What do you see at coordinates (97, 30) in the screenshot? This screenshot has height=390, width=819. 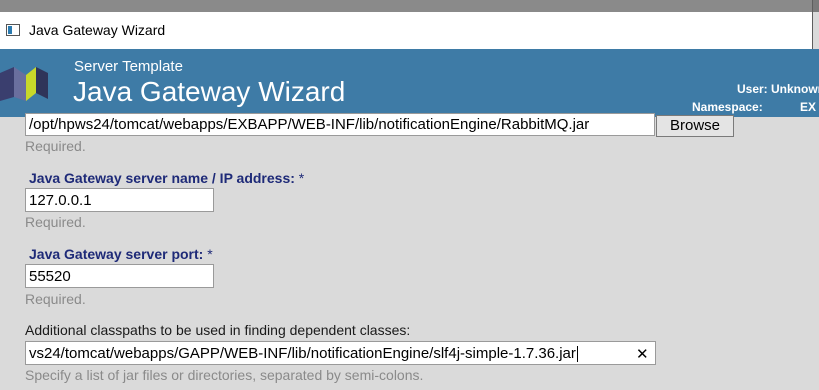 I see `window-title: Java Gateway Wizard` at bounding box center [97, 30].